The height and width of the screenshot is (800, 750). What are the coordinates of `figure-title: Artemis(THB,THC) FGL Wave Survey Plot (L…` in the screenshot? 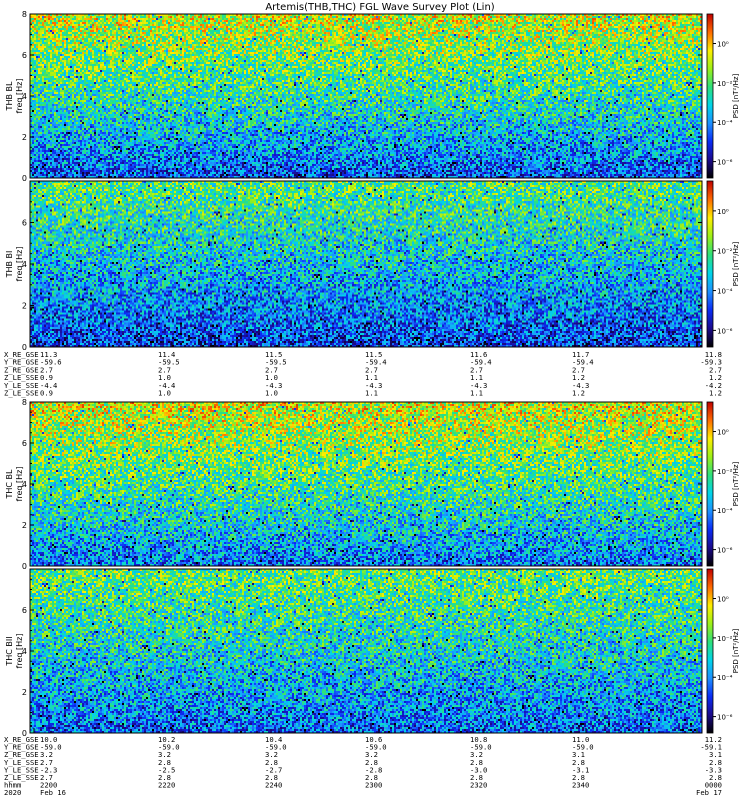 It's located at (379, 7).